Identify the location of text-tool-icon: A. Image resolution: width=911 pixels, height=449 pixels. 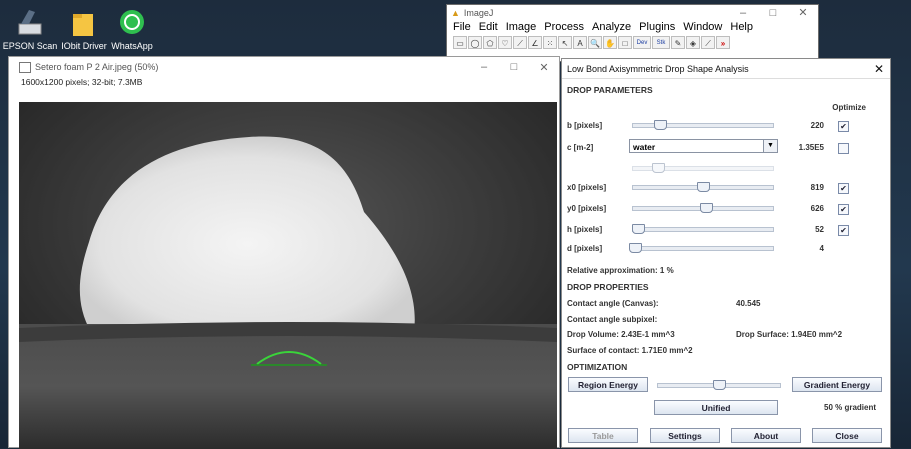
(580, 42).